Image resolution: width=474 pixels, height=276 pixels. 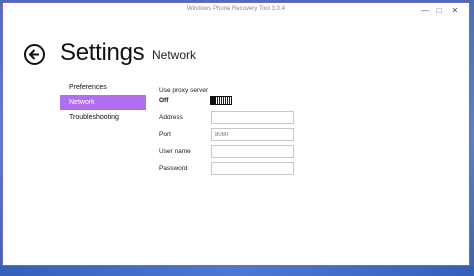 What do you see at coordinates (103, 117) in the screenshot?
I see `nav-item-troubleshooting: Troubleshooting` at bounding box center [103, 117].